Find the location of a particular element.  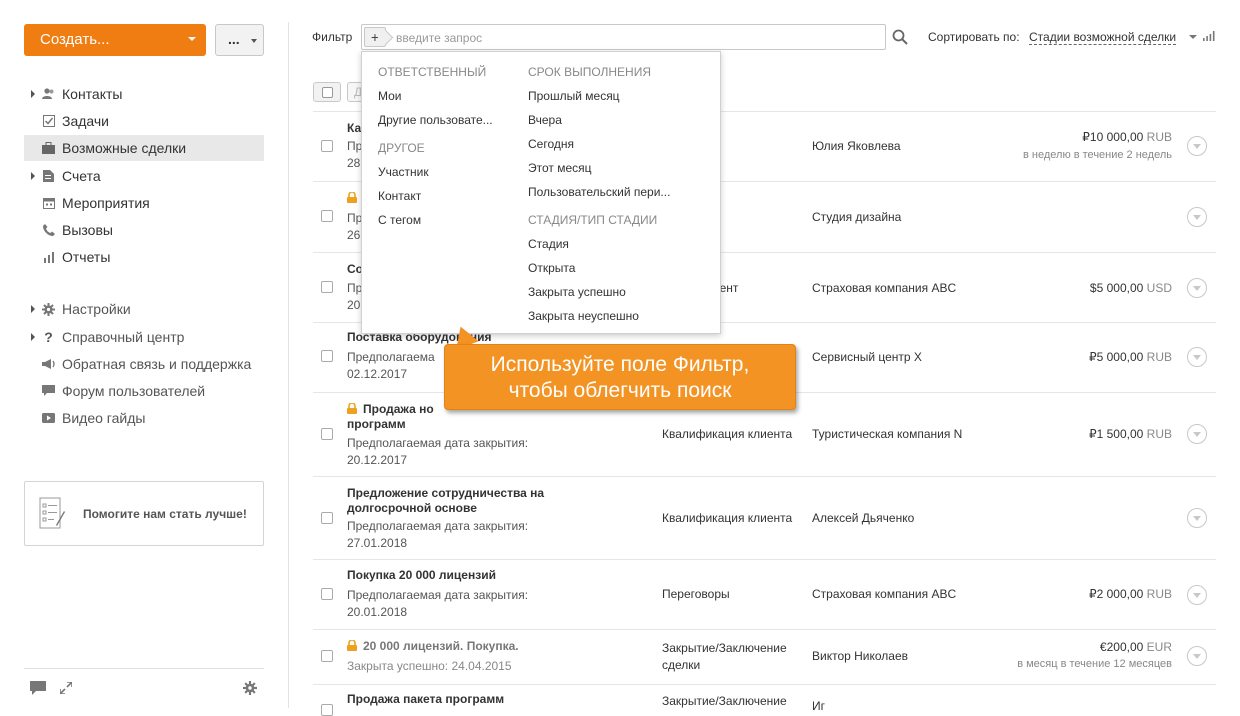

deal-title-text: 20 000 лицензий. Покупка. is located at coordinates (441, 646).